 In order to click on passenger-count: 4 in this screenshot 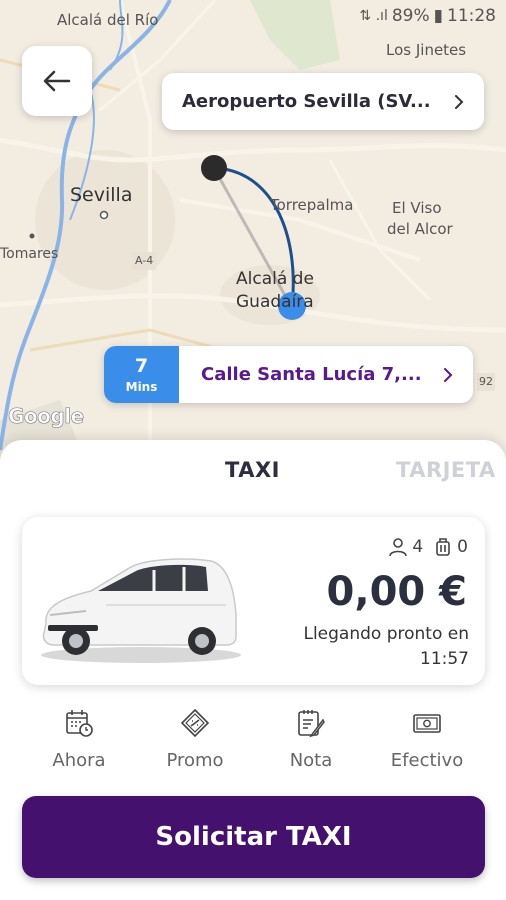, I will do `click(418, 547)`.